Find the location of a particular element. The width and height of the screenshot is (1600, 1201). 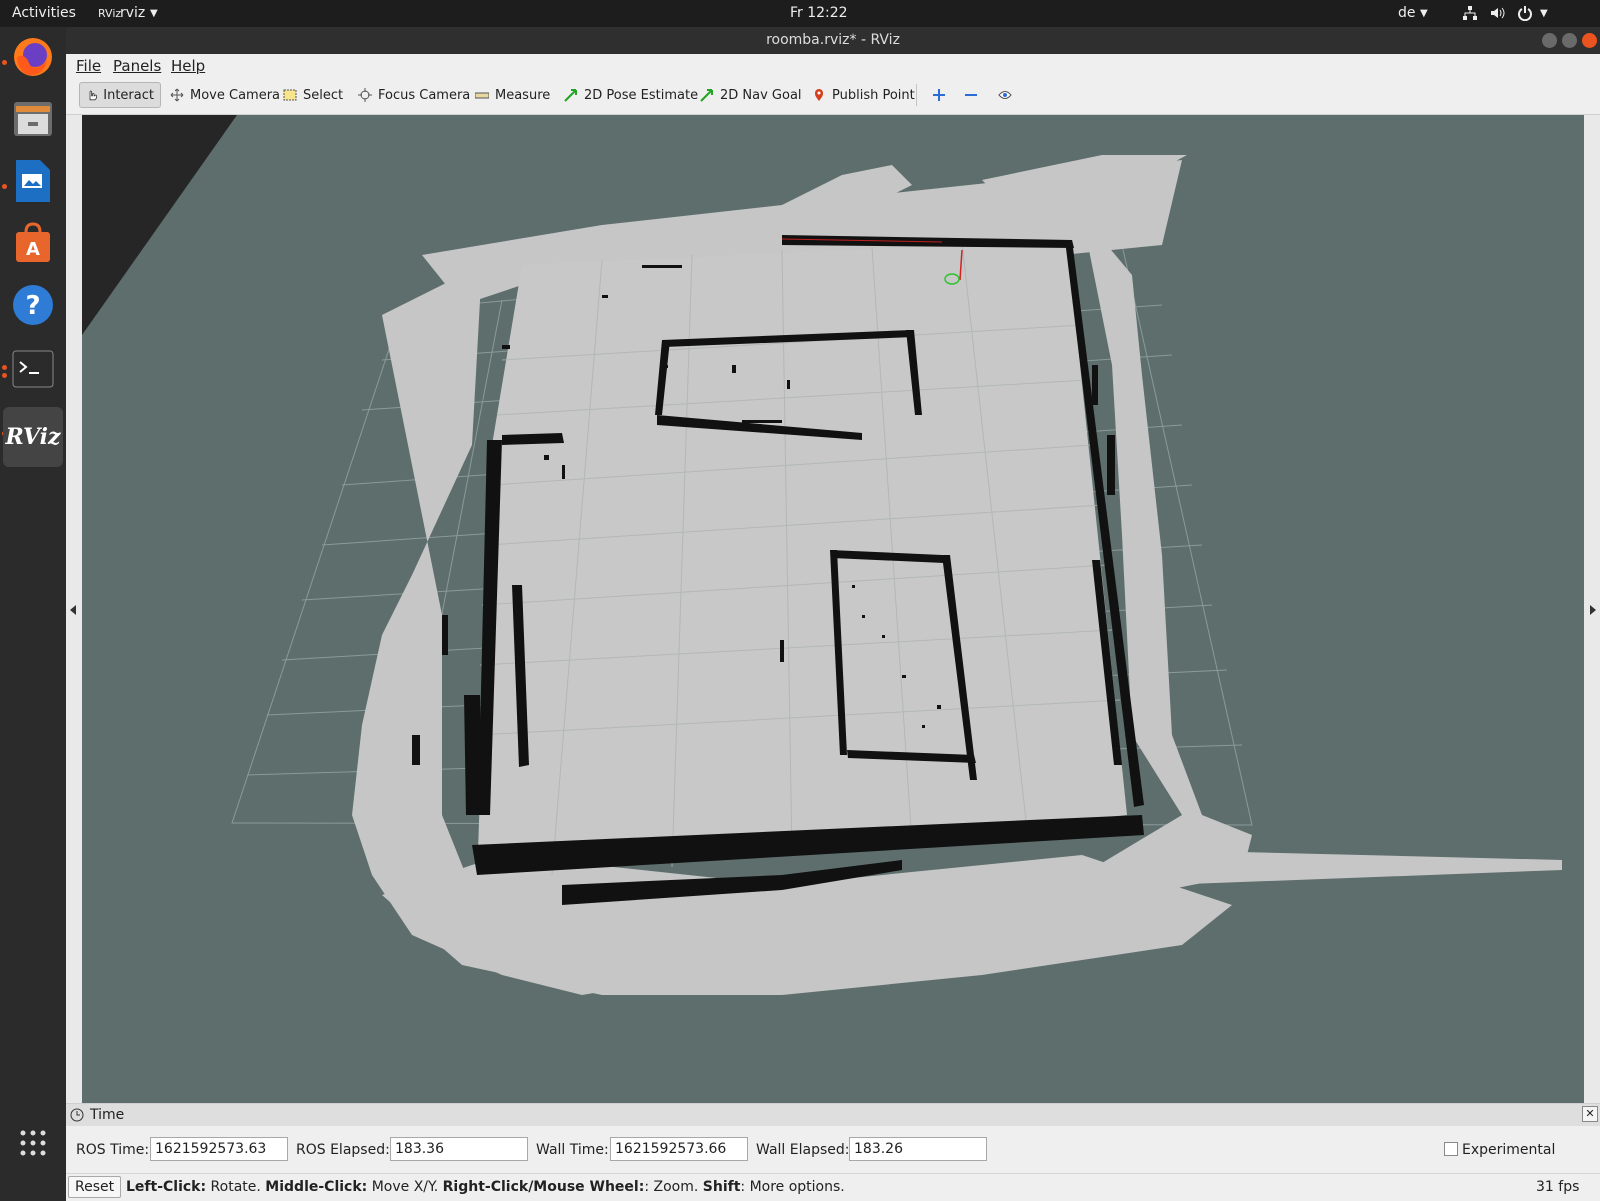

software-icon: A is located at coordinates (33, 243).